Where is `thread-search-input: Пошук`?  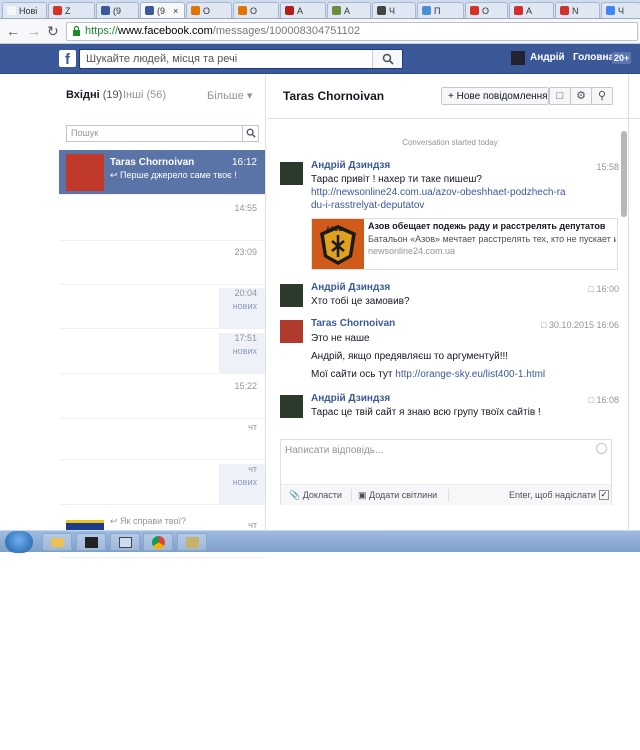 thread-search-input: Пошук is located at coordinates (162, 133).